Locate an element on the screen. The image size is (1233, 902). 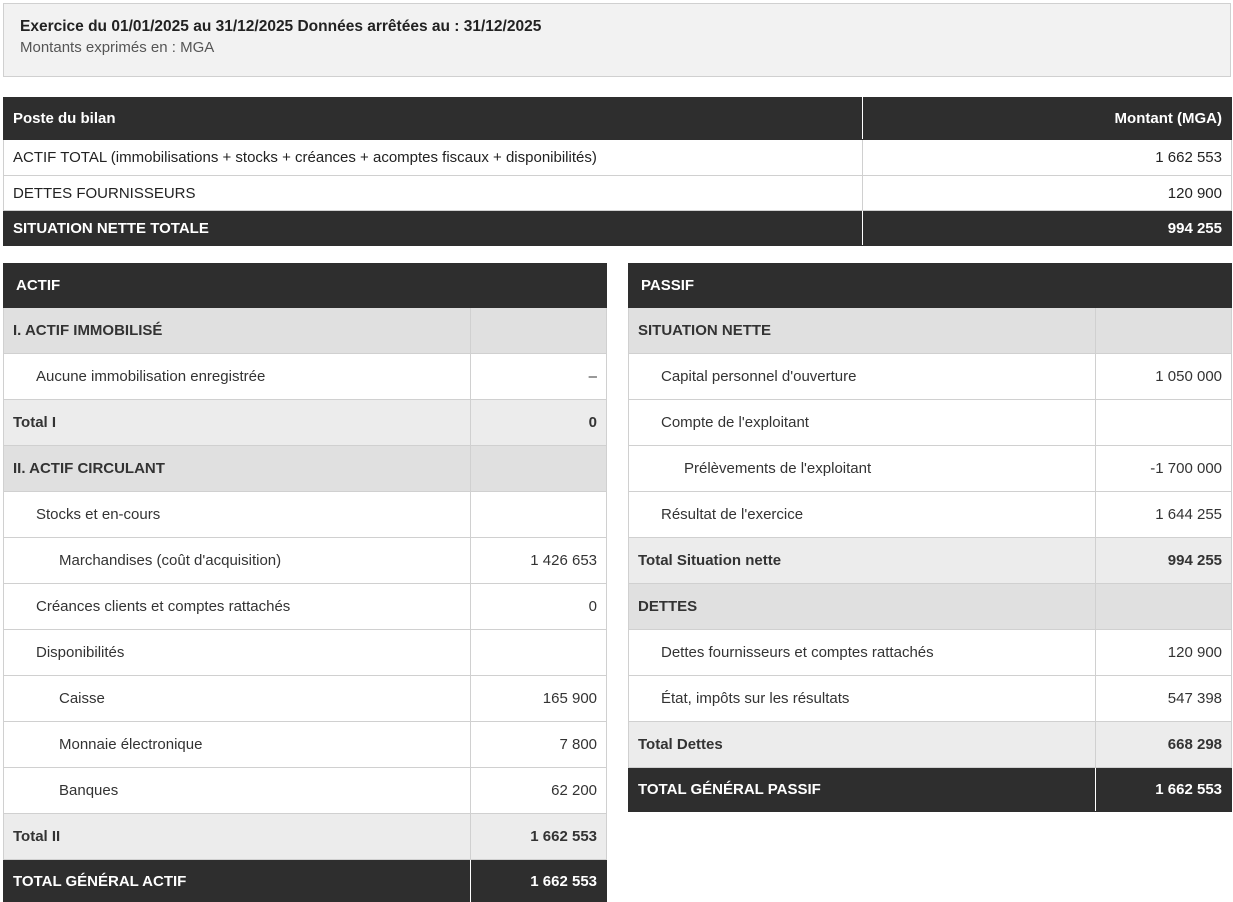
column-header-poste: Poste du bilan is located at coordinates (433, 118).